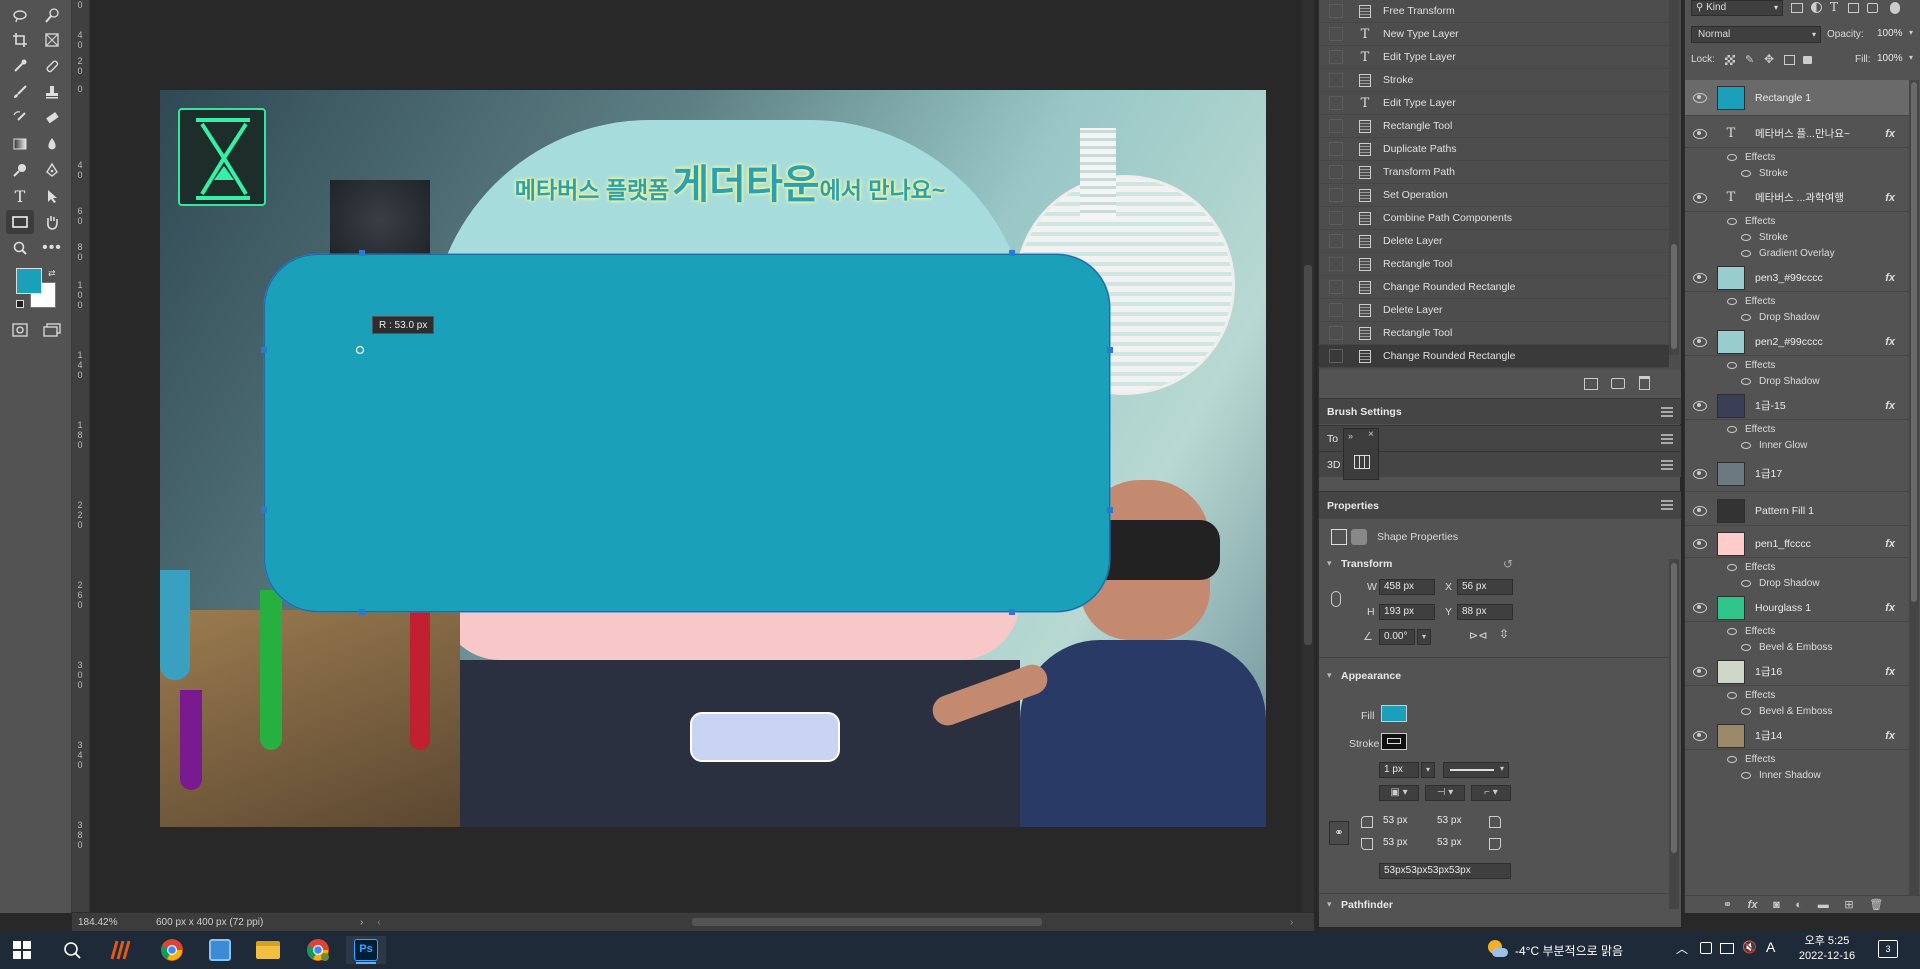  I want to click on quick-select-tool-icon, so click(52, 16).